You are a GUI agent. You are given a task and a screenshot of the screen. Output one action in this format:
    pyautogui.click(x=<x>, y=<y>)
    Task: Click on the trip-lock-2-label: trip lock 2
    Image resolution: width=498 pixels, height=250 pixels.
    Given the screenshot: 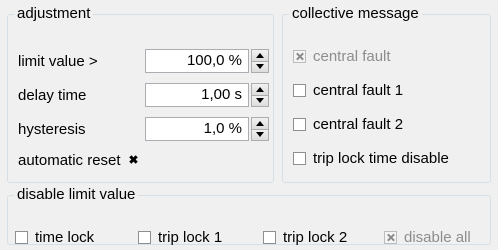 What is the action you would take?
    pyautogui.click(x=315, y=237)
    